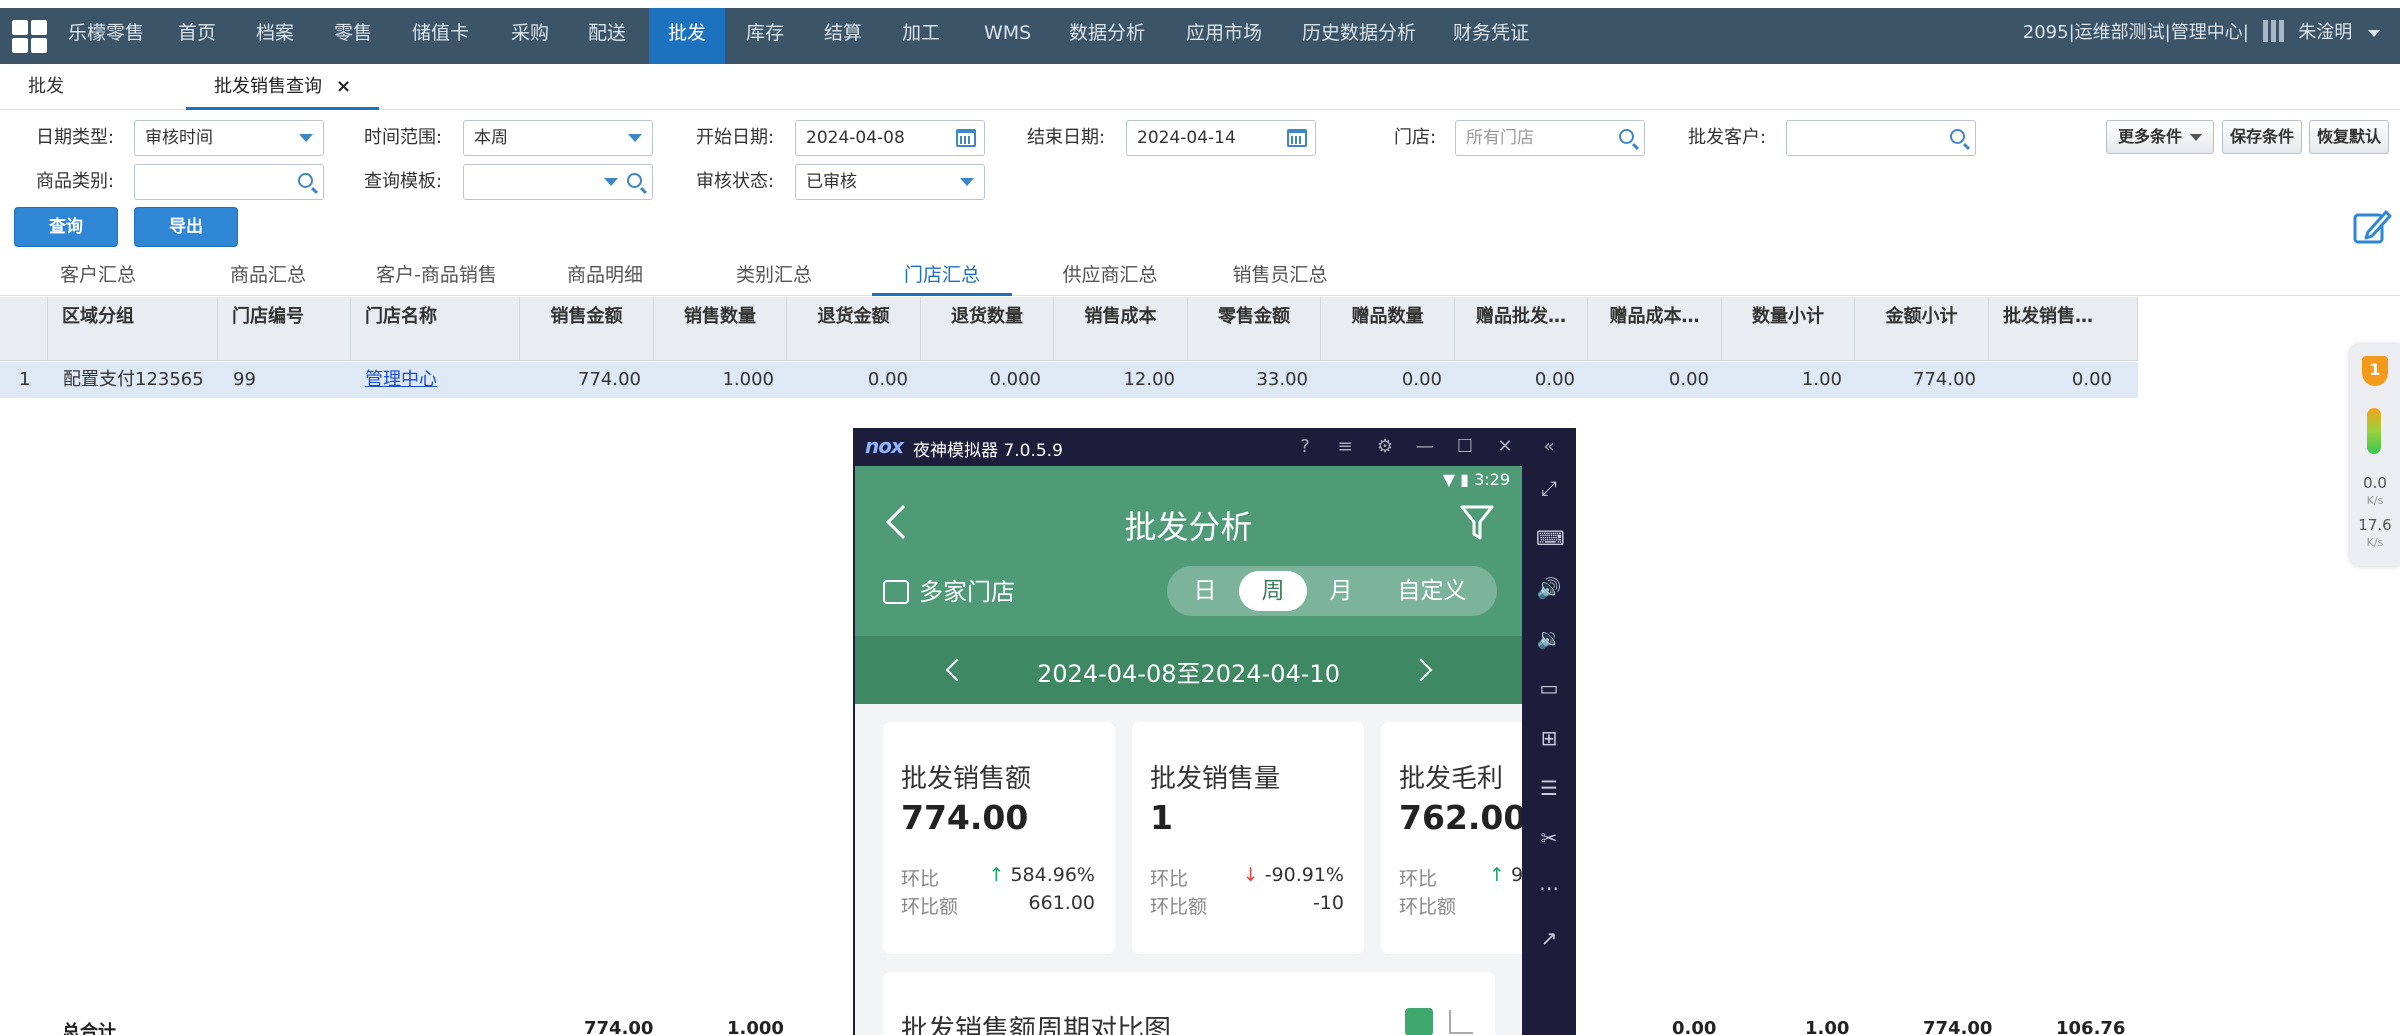 This screenshot has height=1035, width=2400. What do you see at coordinates (1549, 738) in the screenshot?
I see `apk-install-icon: ⊞` at bounding box center [1549, 738].